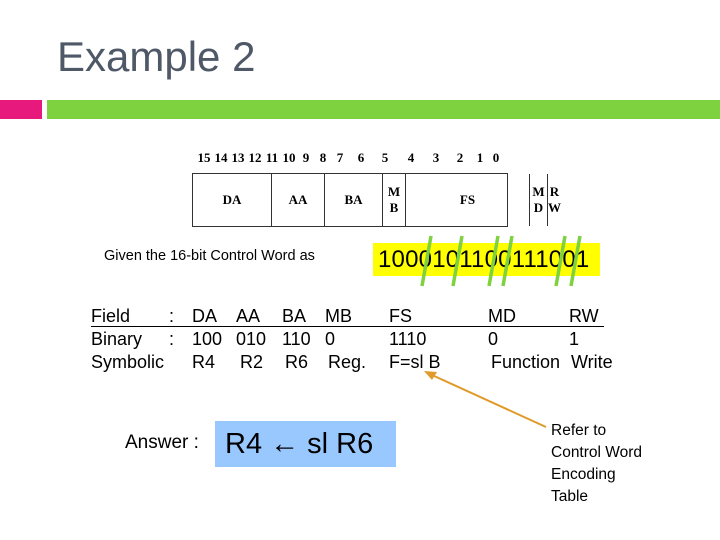 The width and height of the screenshot is (720, 540). What do you see at coordinates (385, 157) in the screenshot?
I see `bit-number: 5` at bounding box center [385, 157].